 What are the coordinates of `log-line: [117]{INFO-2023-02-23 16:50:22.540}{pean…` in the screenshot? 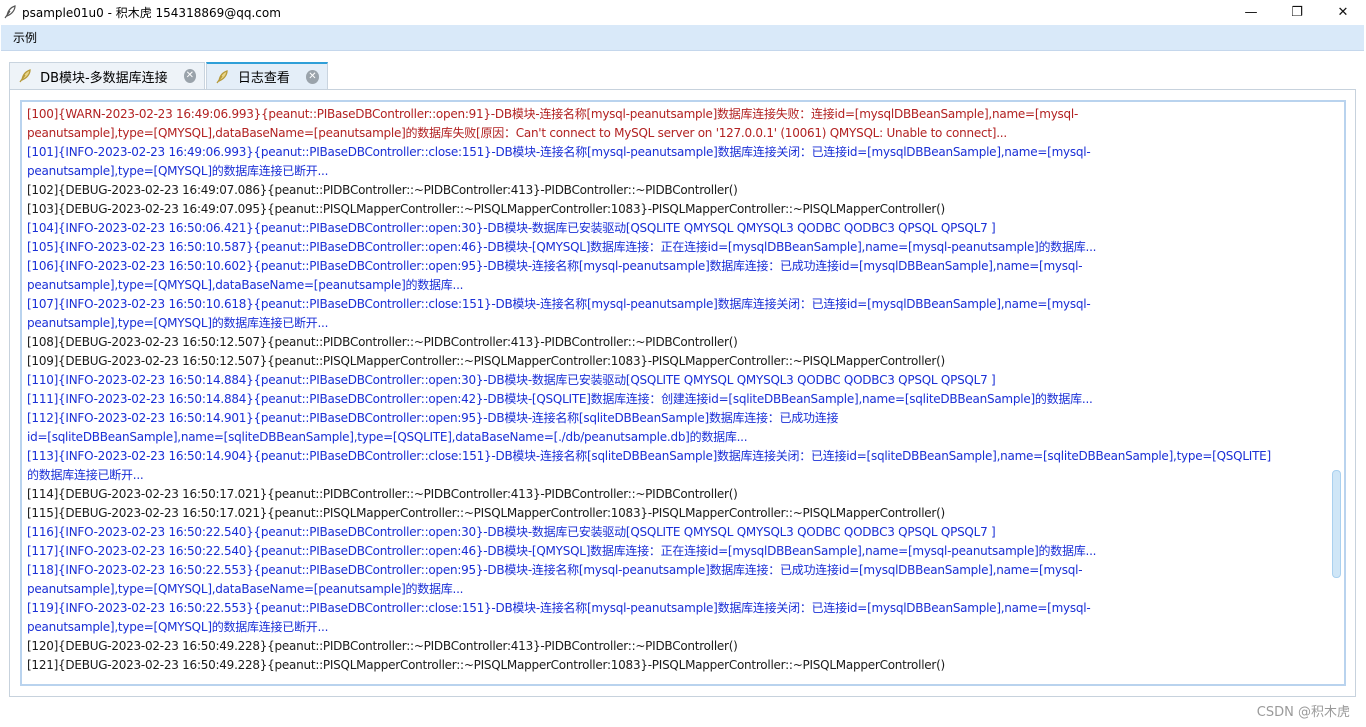 It's located at (562, 551).